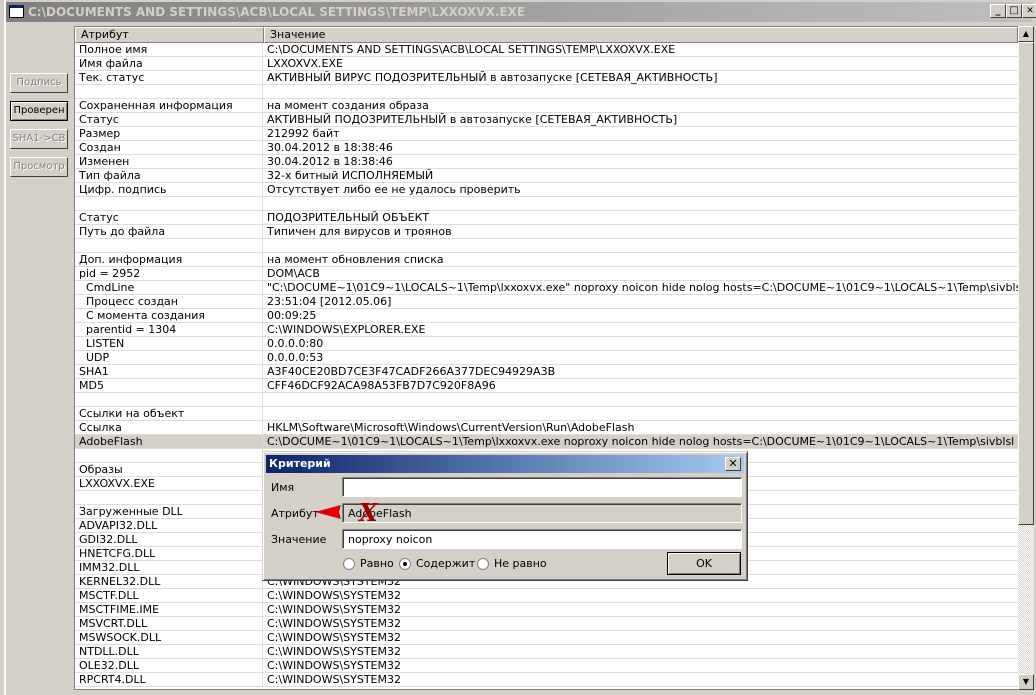 Image resolution: width=1036 pixels, height=695 pixels. Describe the element at coordinates (16, 11) in the screenshot. I see `app-icon` at that location.